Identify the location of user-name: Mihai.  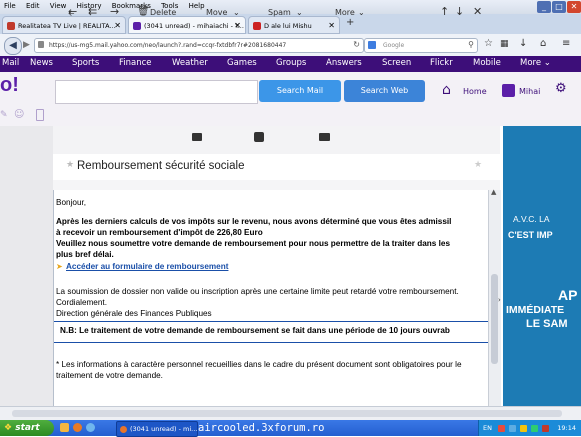
(529, 91).